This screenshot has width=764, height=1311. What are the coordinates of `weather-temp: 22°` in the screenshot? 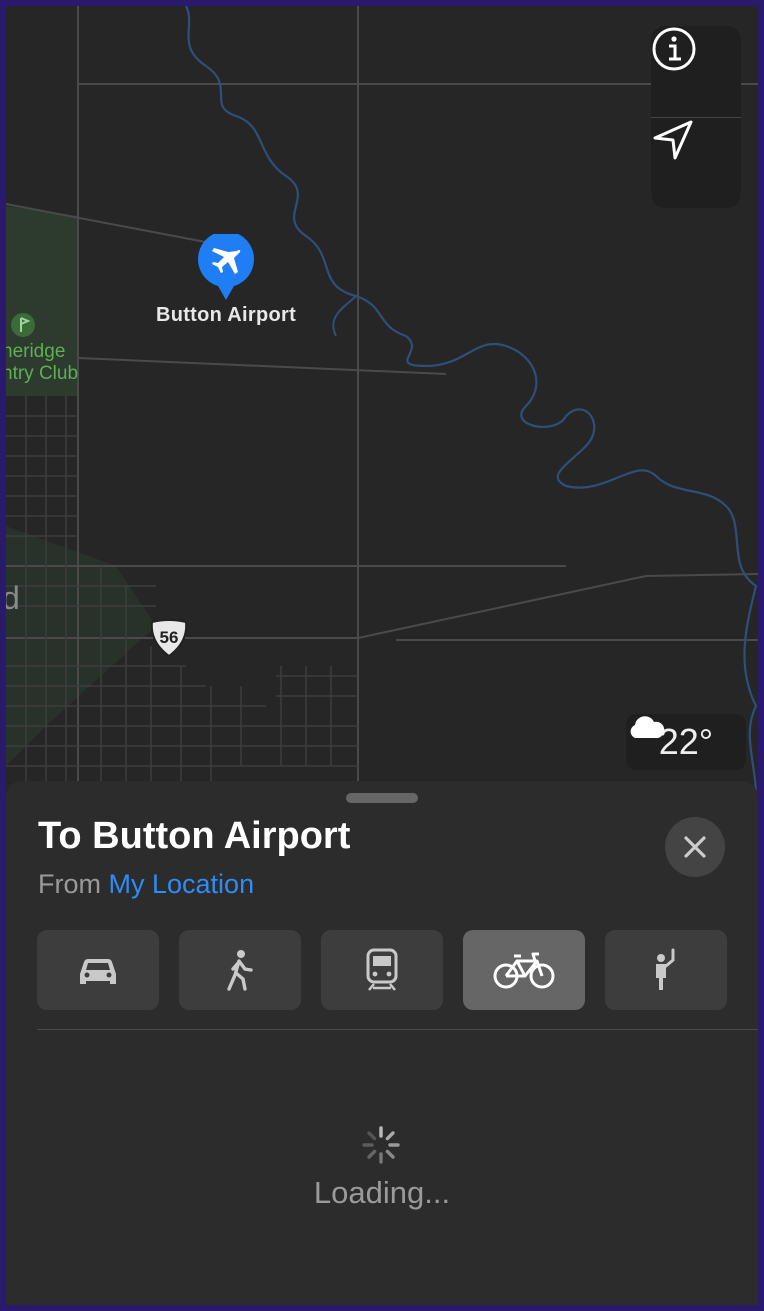 It's located at (686, 741).